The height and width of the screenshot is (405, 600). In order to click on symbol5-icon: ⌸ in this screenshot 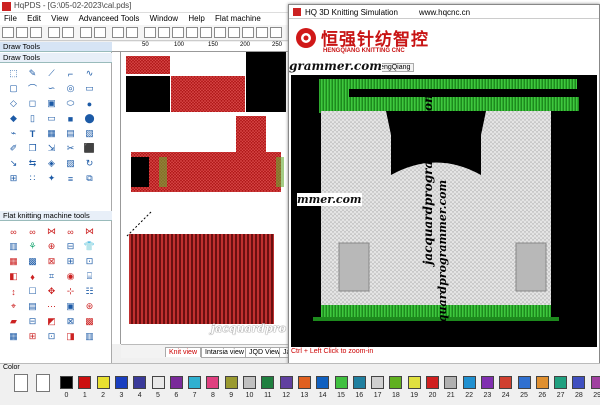, I will do `click(89, 276)`.